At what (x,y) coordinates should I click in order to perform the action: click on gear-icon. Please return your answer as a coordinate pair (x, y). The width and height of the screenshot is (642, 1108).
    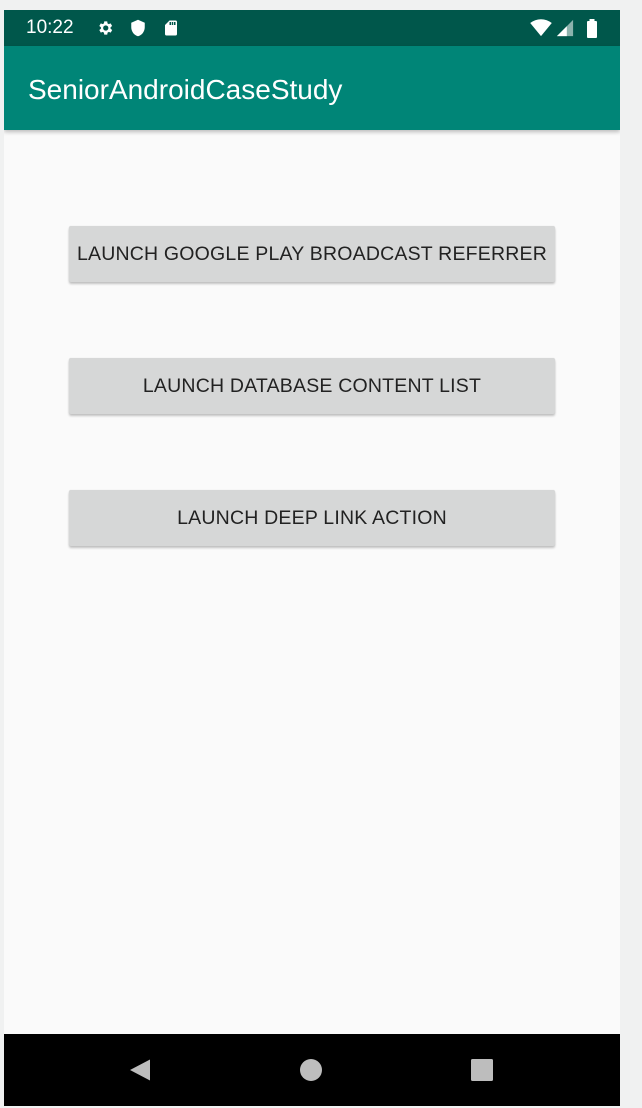
    Looking at the image, I should click on (105, 28).